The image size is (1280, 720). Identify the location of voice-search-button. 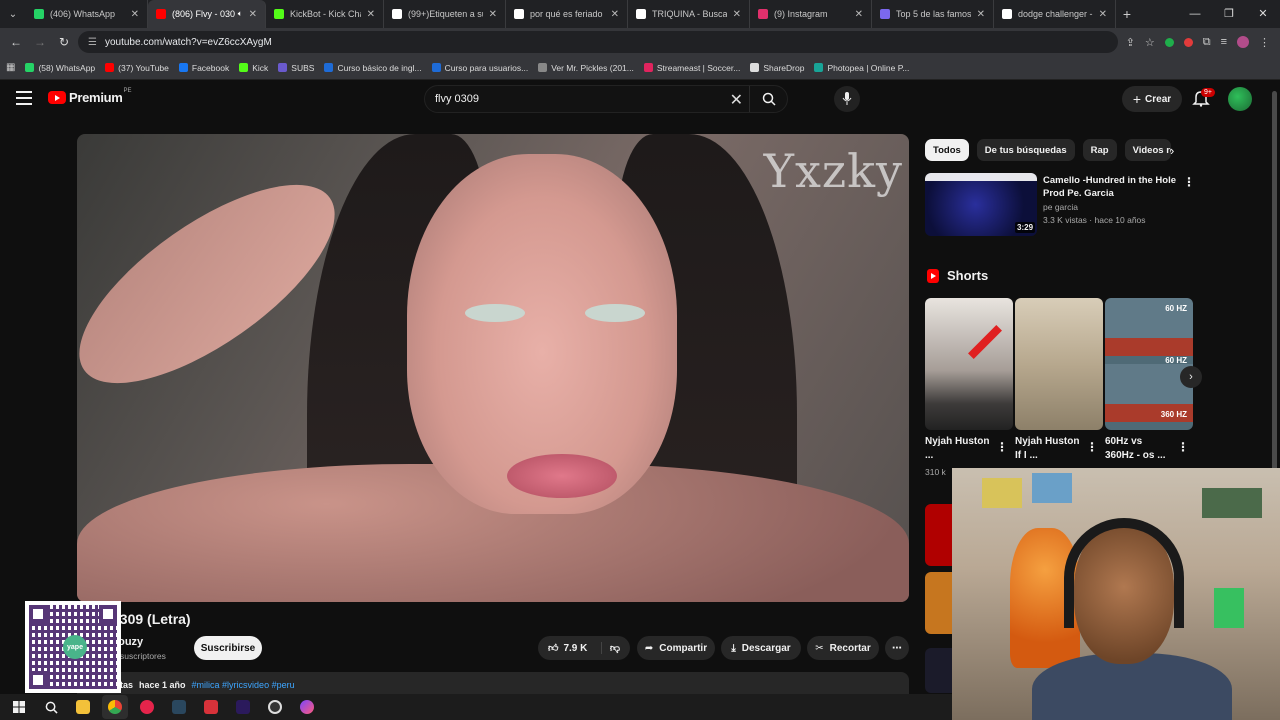
(847, 99).